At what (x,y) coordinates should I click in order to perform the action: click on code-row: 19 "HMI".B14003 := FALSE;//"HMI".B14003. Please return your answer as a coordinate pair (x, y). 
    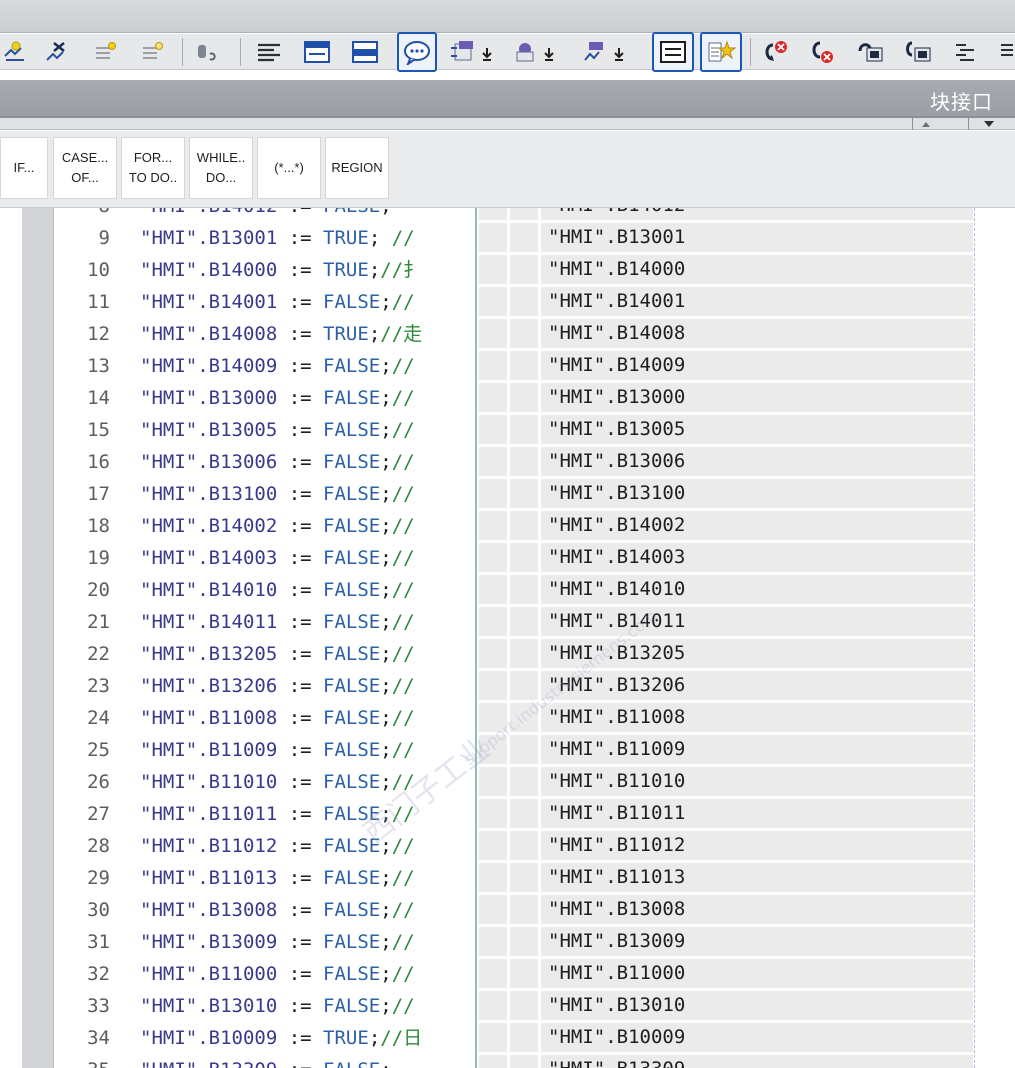
    Looking at the image, I should click on (507, 558).